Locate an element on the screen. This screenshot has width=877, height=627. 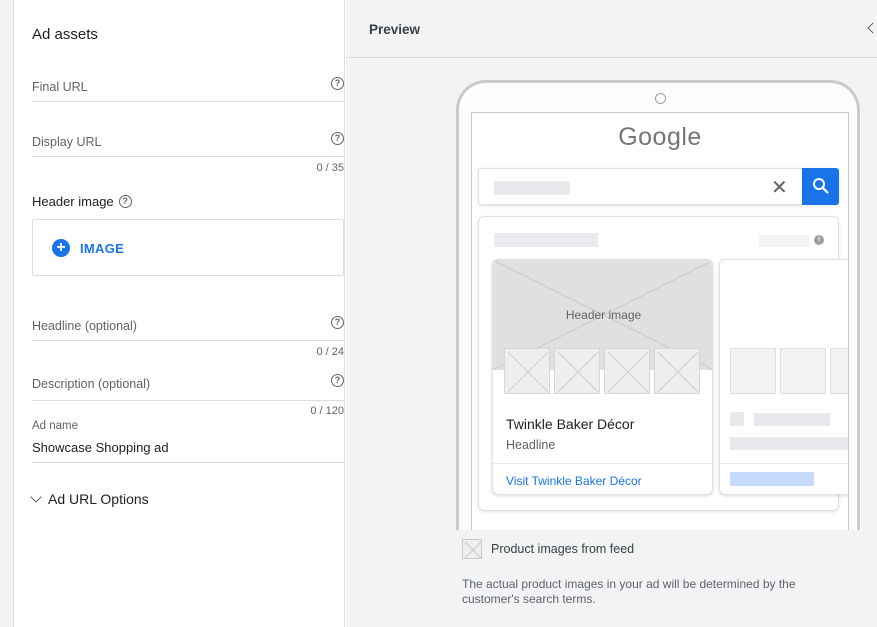
next-card-title-placeholder is located at coordinates (792, 419).